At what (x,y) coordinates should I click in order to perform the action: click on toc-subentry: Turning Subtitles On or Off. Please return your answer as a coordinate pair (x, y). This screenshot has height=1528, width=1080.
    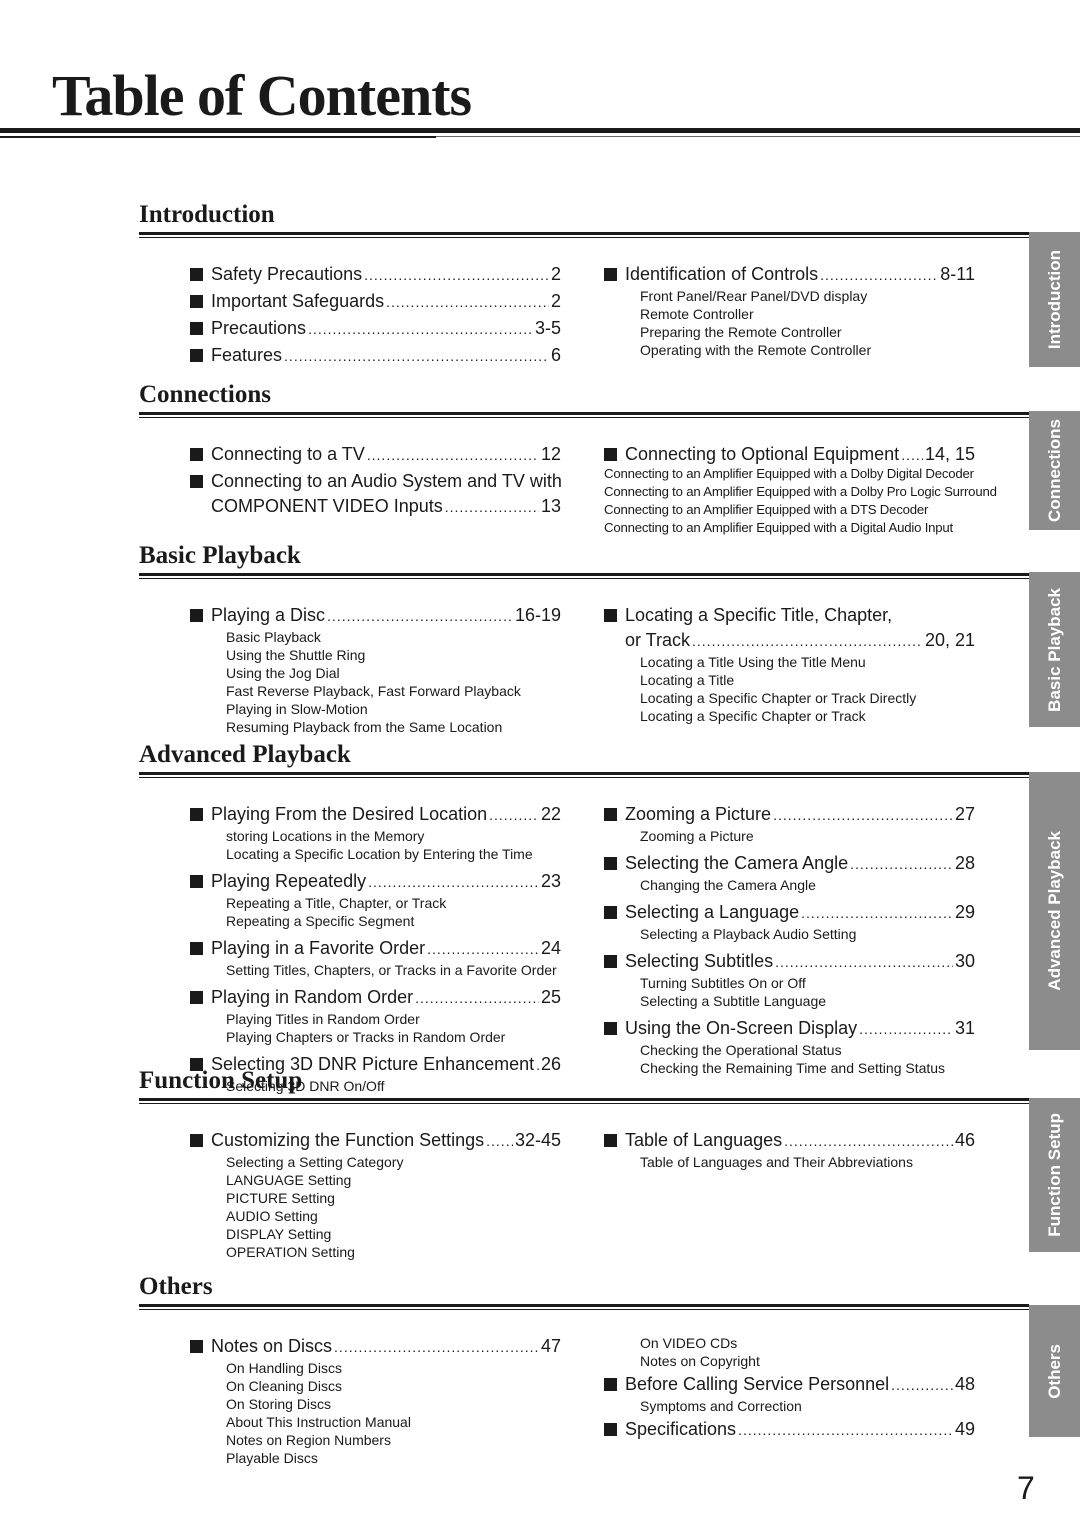
    Looking at the image, I should click on (789, 983).